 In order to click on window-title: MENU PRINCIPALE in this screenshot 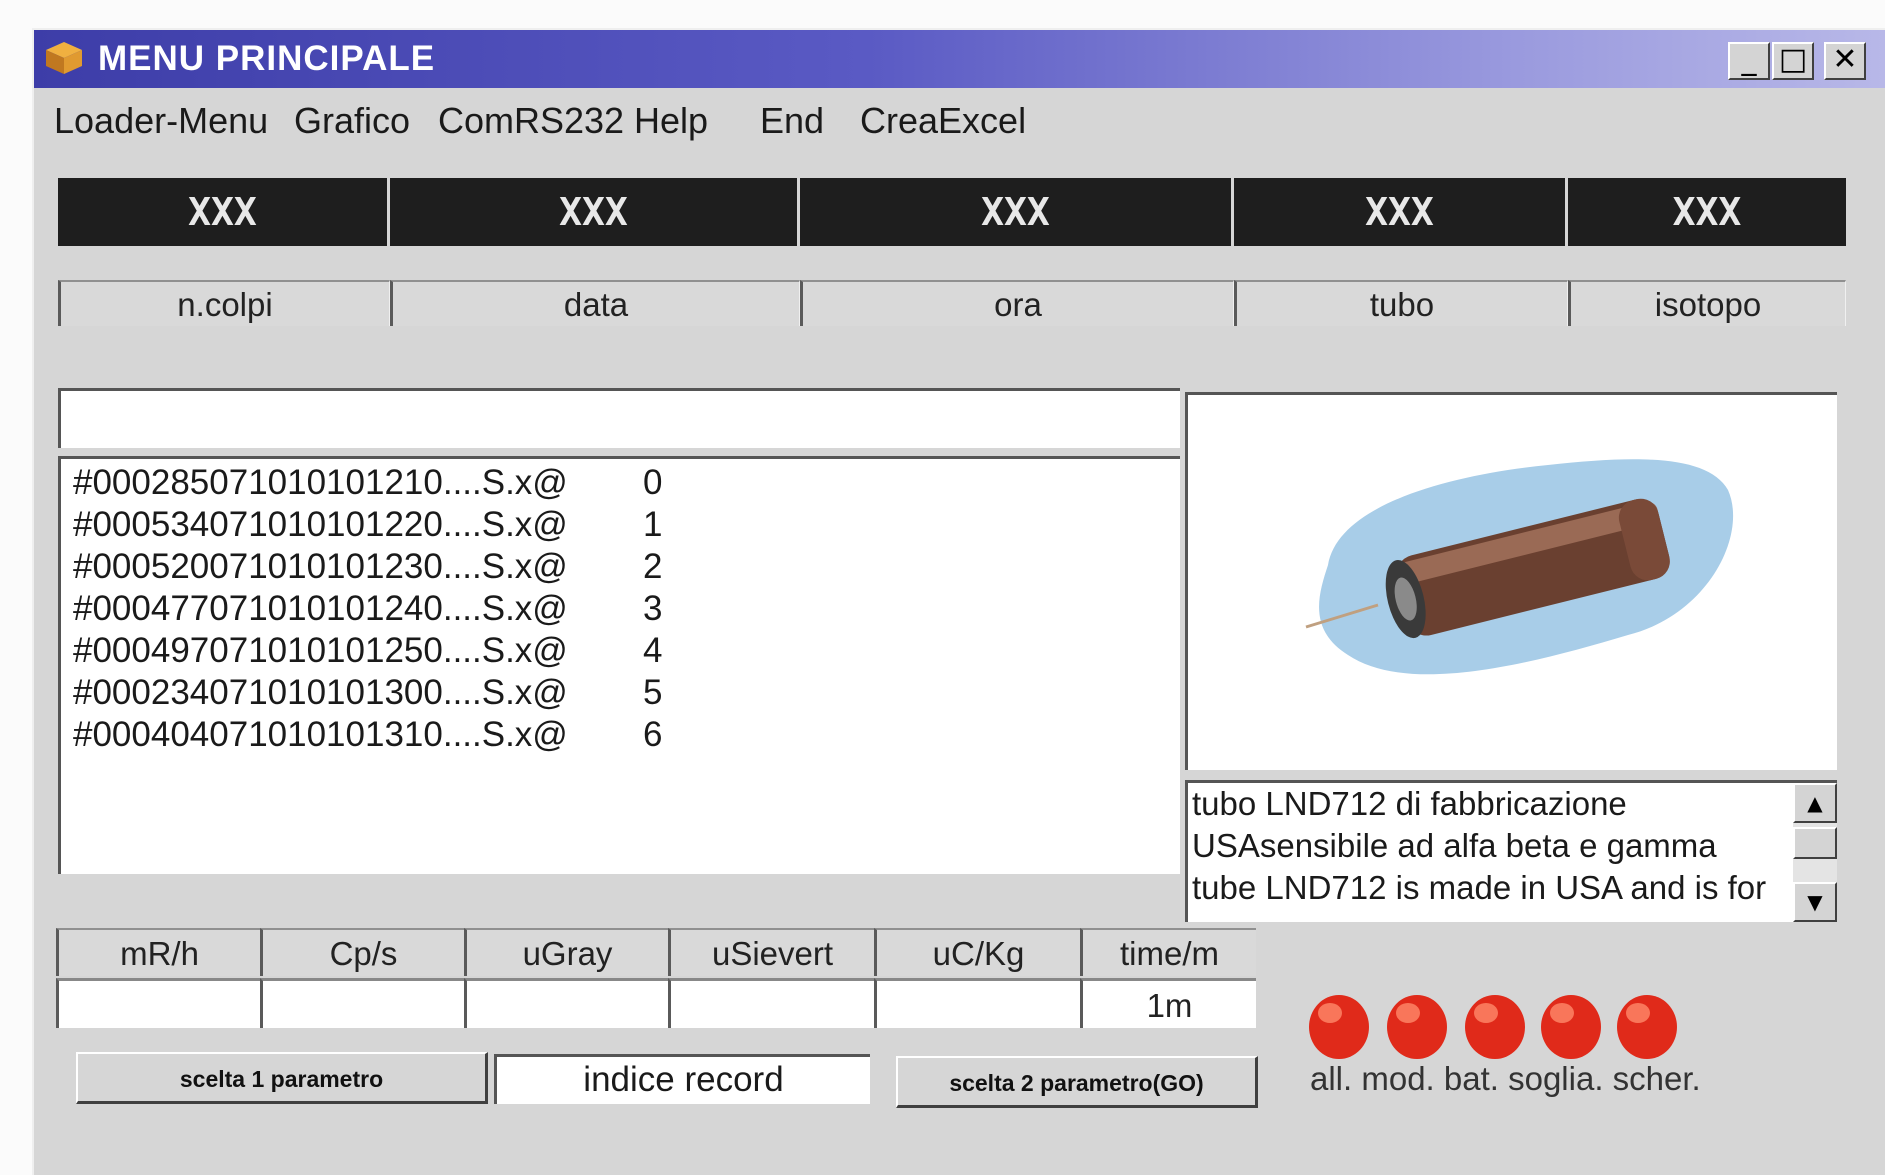, I will do `click(267, 58)`.